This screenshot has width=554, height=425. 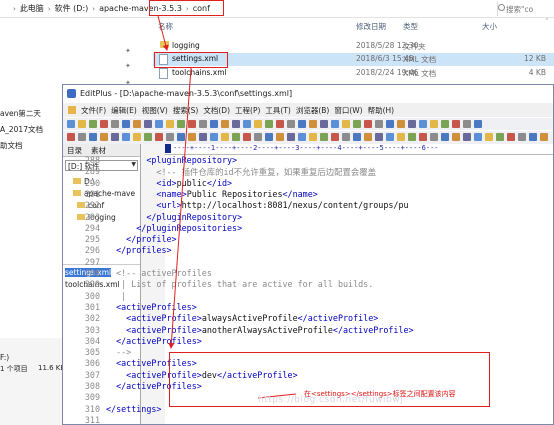 What do you see at coordinates (163, 33) in the screenshot?
I see `arrow-to-settings` at bounding box center [163, 33].